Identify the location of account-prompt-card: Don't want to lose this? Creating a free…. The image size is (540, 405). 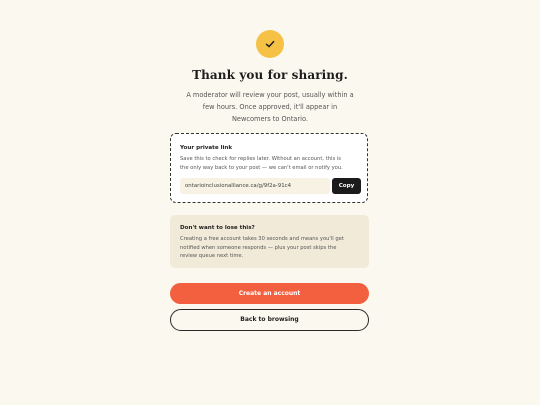
(269, 241).